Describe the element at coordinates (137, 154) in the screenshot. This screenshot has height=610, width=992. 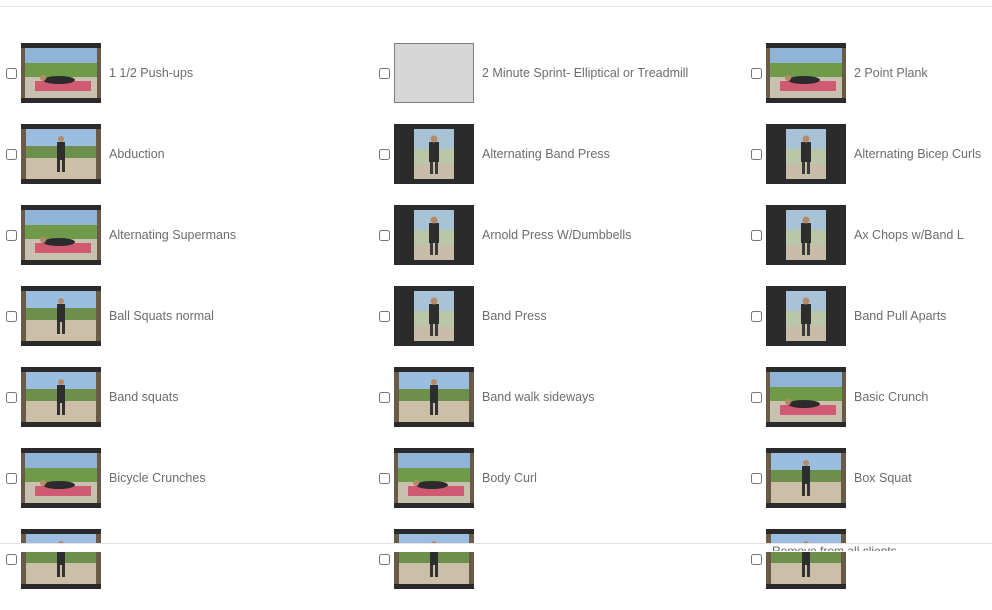
I see `exercise-label: Abduction` at that location.